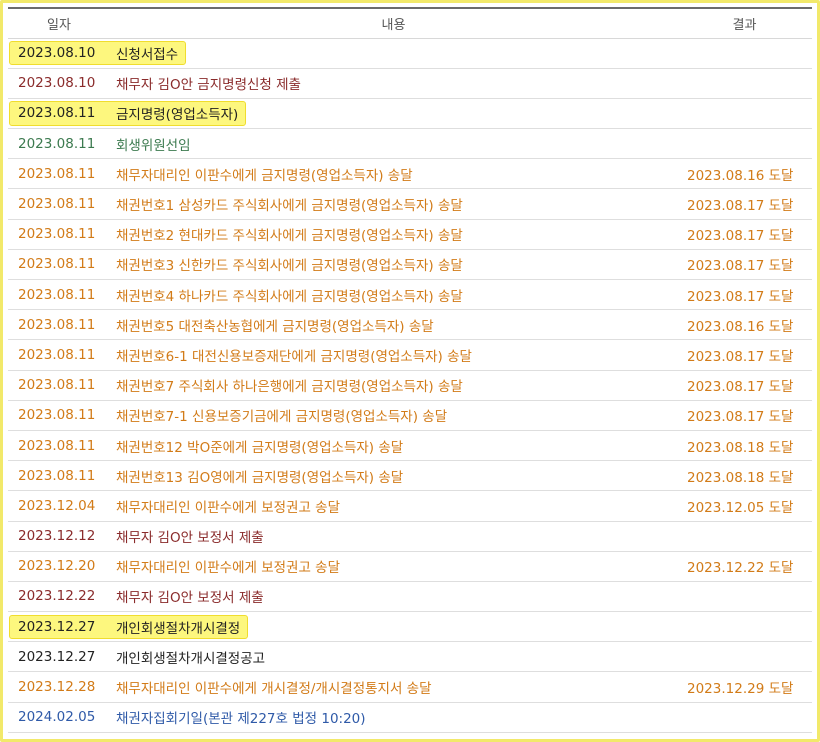 This screenshot has height=742, width=820. I want to click on row-content: 금지명령(영업소득자), so click(393, 114).